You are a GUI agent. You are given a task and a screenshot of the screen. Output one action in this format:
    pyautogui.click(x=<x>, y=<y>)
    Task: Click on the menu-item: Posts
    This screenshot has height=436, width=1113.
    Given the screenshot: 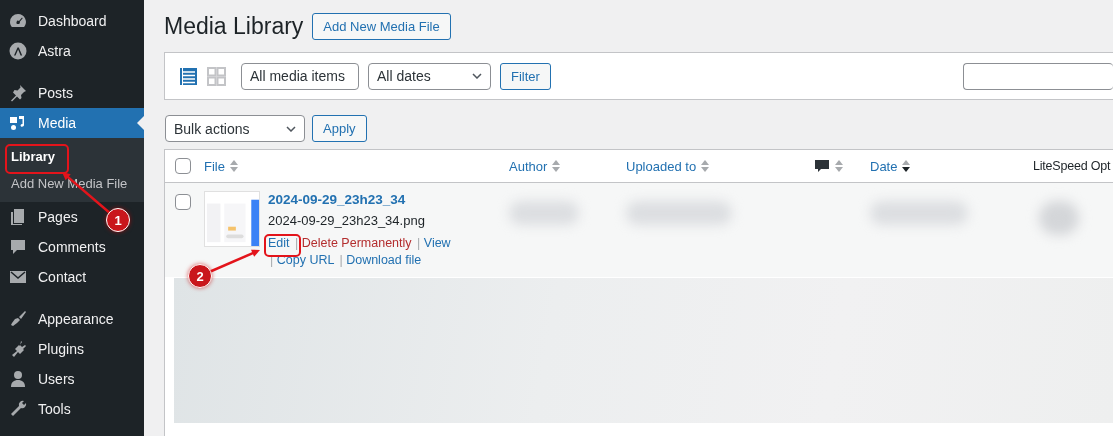 What is the action you would take?
    pyautogui.click(x=39, y=93)
    